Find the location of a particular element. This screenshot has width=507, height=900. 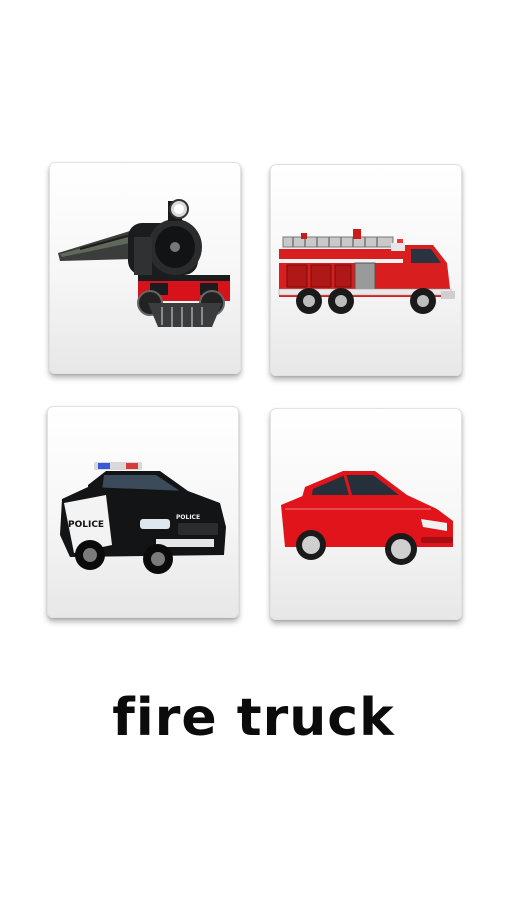

prompt-word: fire truck is located at coordinates (253, 718).